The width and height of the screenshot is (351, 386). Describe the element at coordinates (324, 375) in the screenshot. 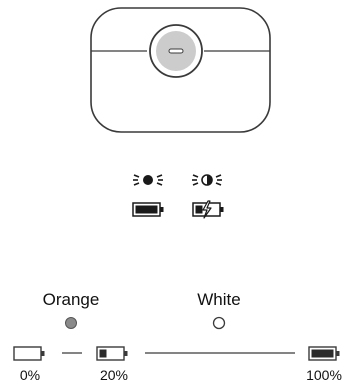

I see `level-100-label: 100%` at that location.